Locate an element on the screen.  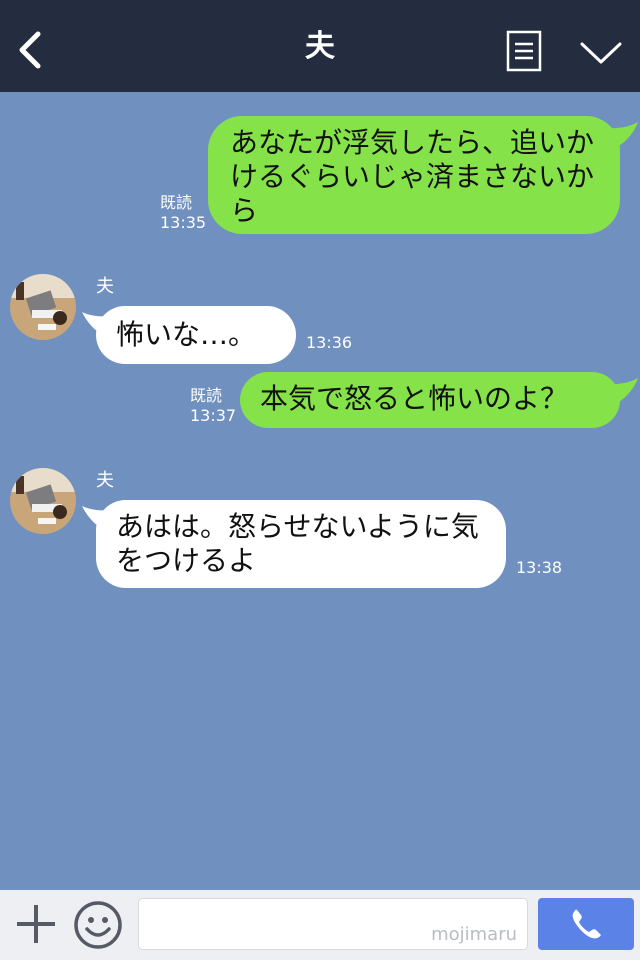
message-meta: 既読 13:35 is located at coordinates (183, 213).